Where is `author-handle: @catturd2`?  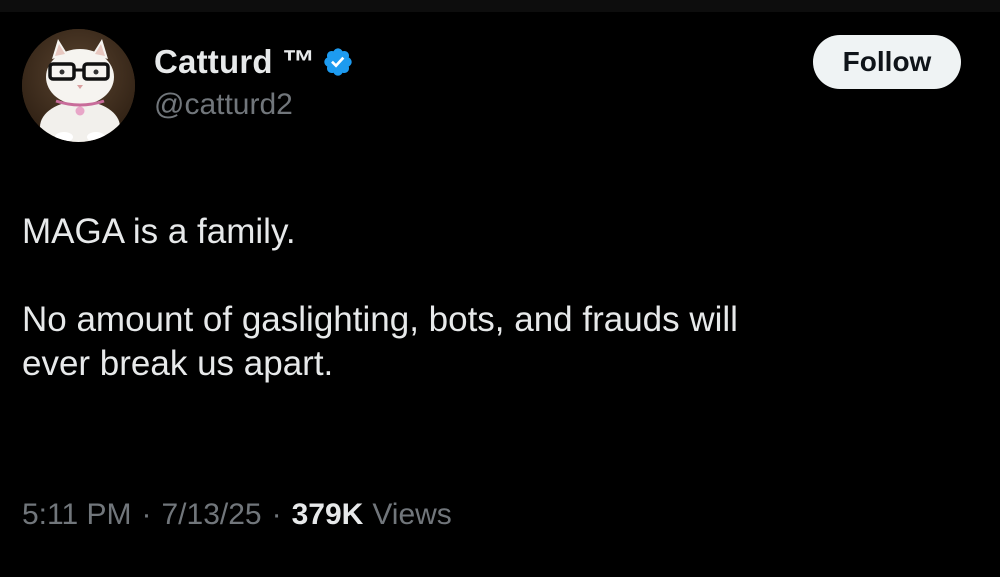
author-handle: @catturd2 is located at coordinates (223, 105).